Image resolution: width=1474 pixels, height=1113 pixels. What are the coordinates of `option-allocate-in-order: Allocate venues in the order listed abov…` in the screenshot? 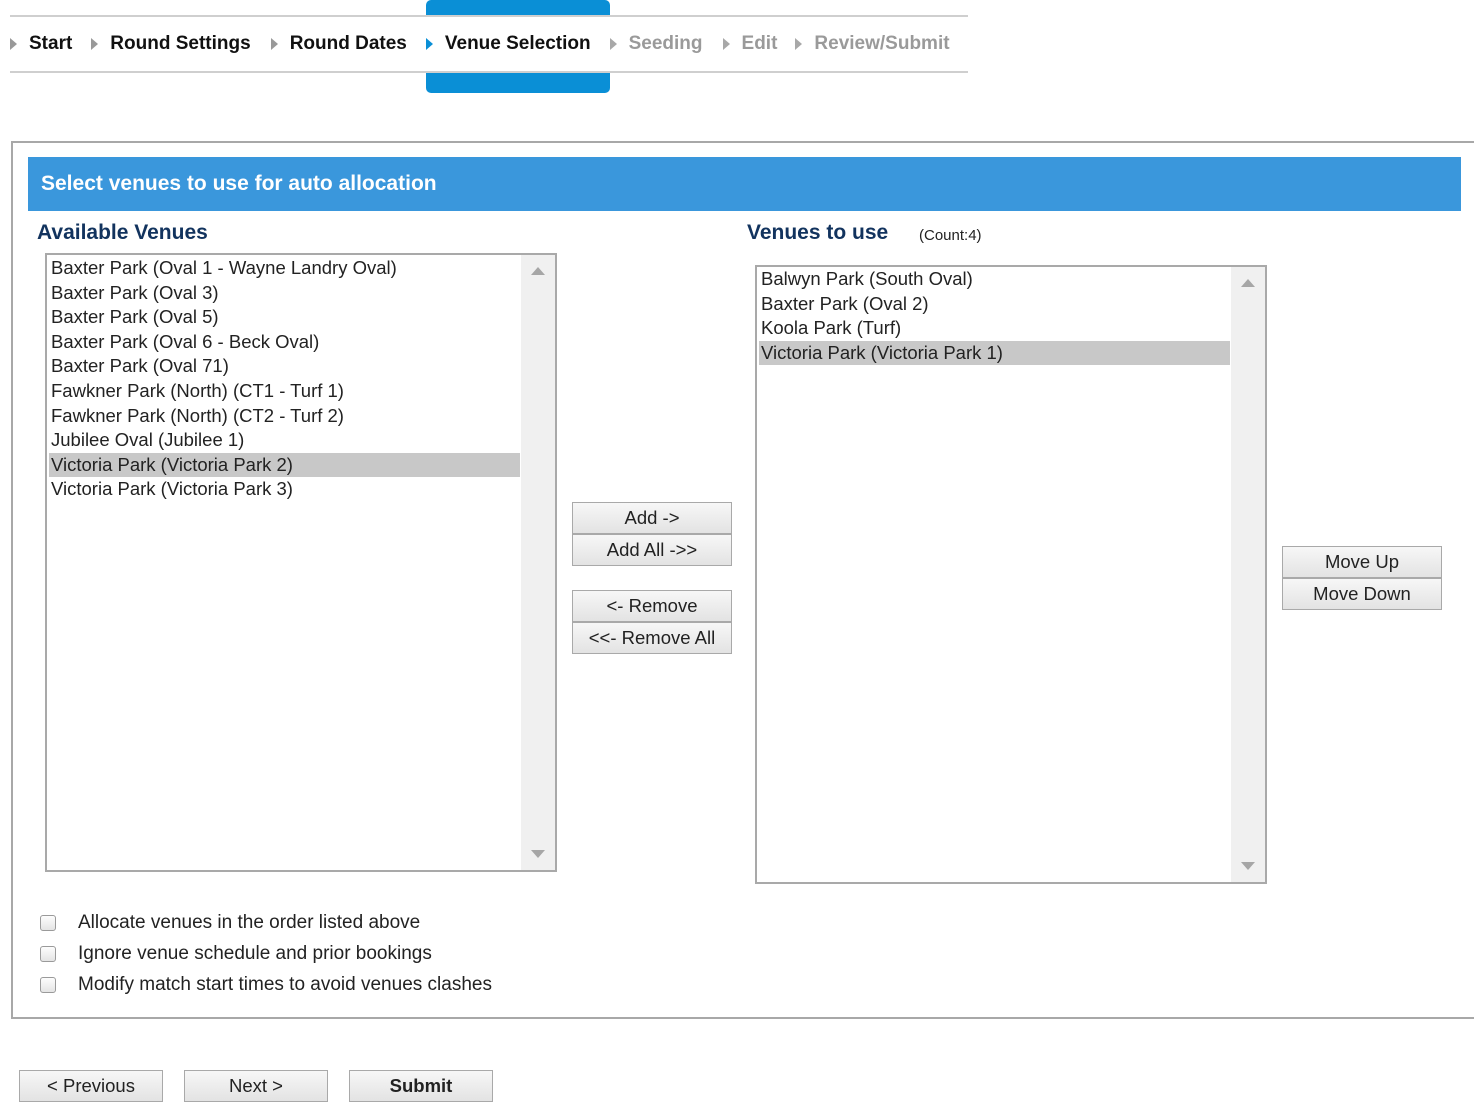 It's located at (230, 923).